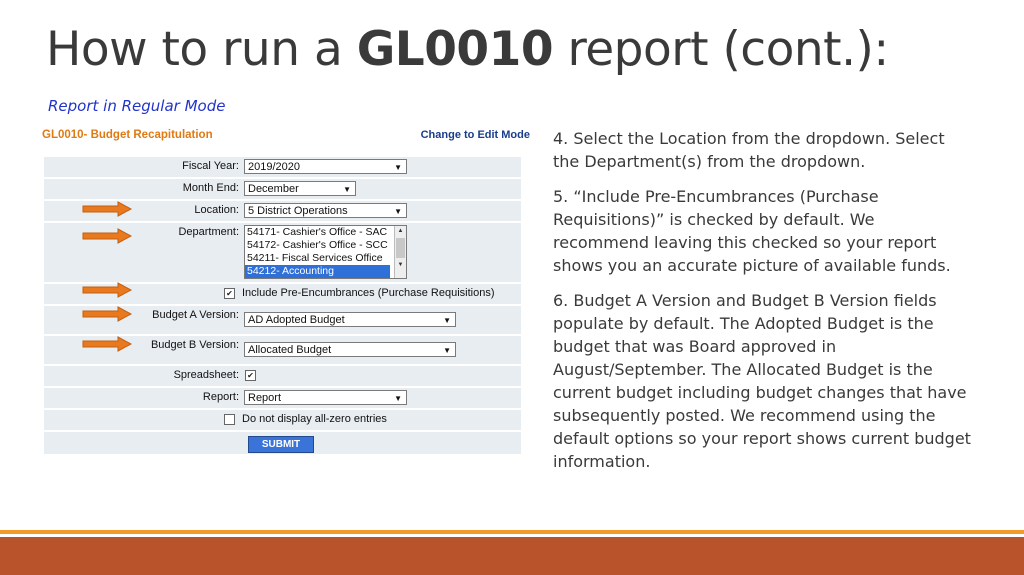  I want to click on zero-entries-checkbox, so click(229, 419).